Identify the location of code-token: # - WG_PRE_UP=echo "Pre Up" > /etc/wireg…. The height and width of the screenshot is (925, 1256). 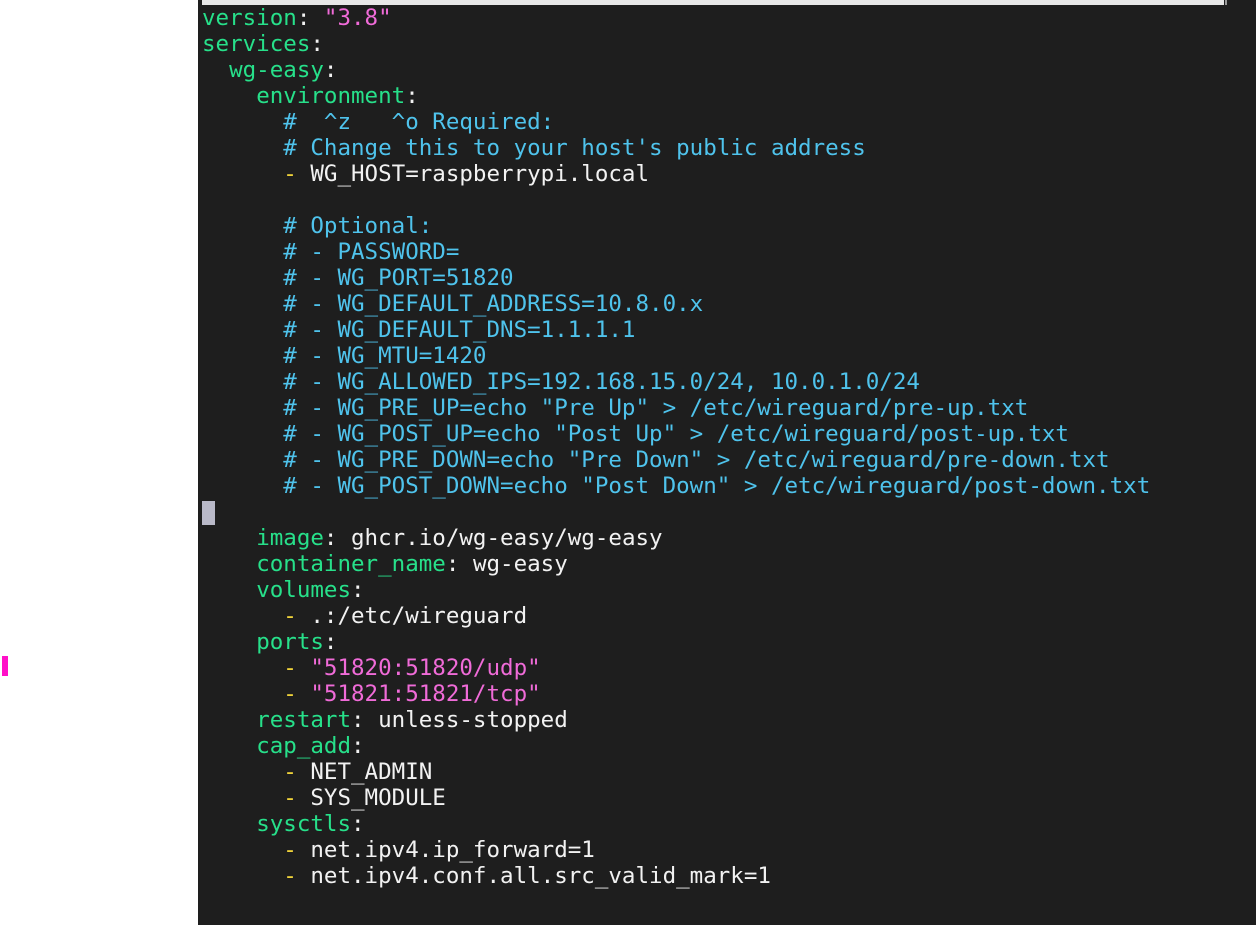
(656, 408).